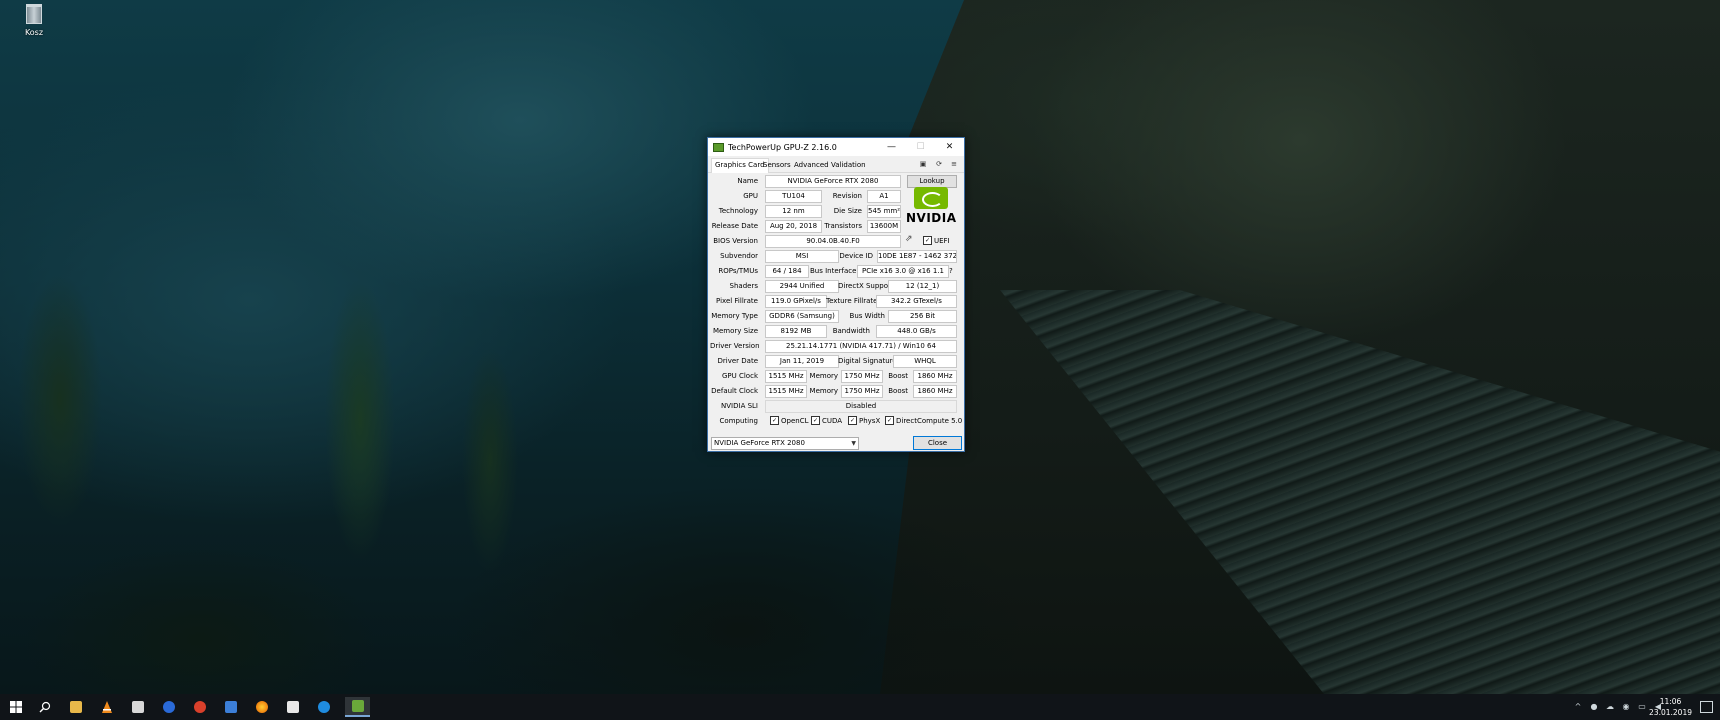 Image resolution: width=1720 pixels, height=720 pixels. I want to click on wallpaper-ground, so click(750, 562).